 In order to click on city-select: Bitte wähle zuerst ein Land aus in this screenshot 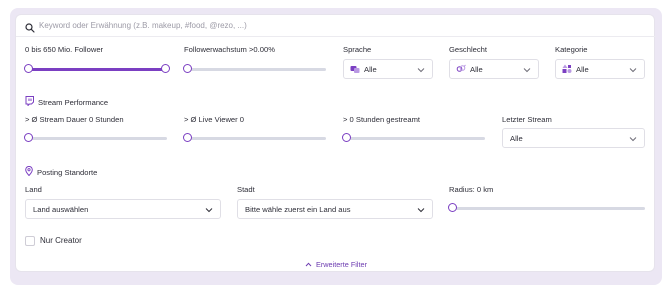, I will do `click(335, 209)`.